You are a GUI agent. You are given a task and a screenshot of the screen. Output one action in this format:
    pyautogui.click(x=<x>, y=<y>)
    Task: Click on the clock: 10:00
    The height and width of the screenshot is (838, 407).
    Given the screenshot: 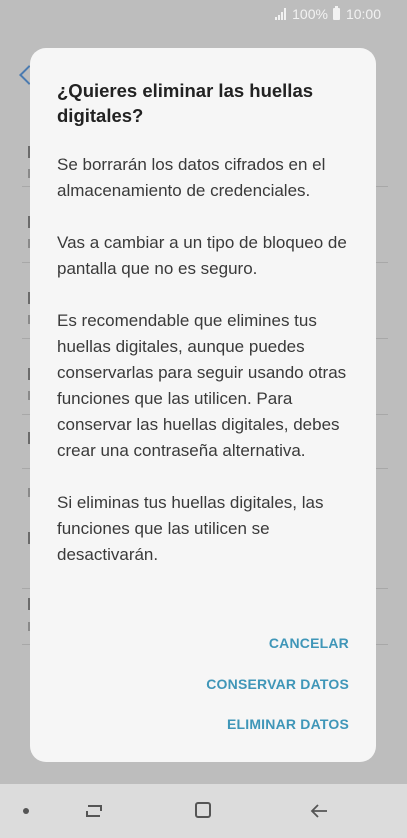 What is the action you would take?
    pyautogui.click(x=363, y=14)
    